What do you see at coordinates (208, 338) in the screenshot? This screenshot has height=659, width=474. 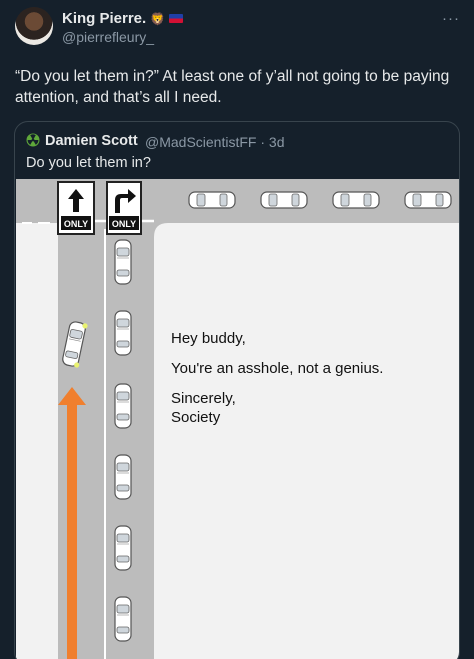 I see `caption-line-1: Hey buddy,` at bounding box center [208, 338].